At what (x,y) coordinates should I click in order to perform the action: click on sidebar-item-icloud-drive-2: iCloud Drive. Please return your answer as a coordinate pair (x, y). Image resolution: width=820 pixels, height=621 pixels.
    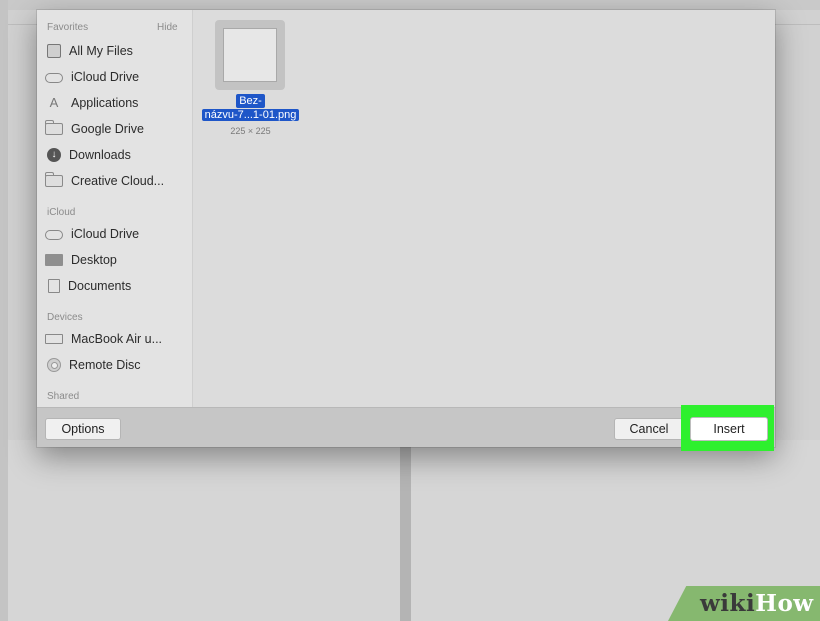
    Looking at the image, I should click on (115, 234).